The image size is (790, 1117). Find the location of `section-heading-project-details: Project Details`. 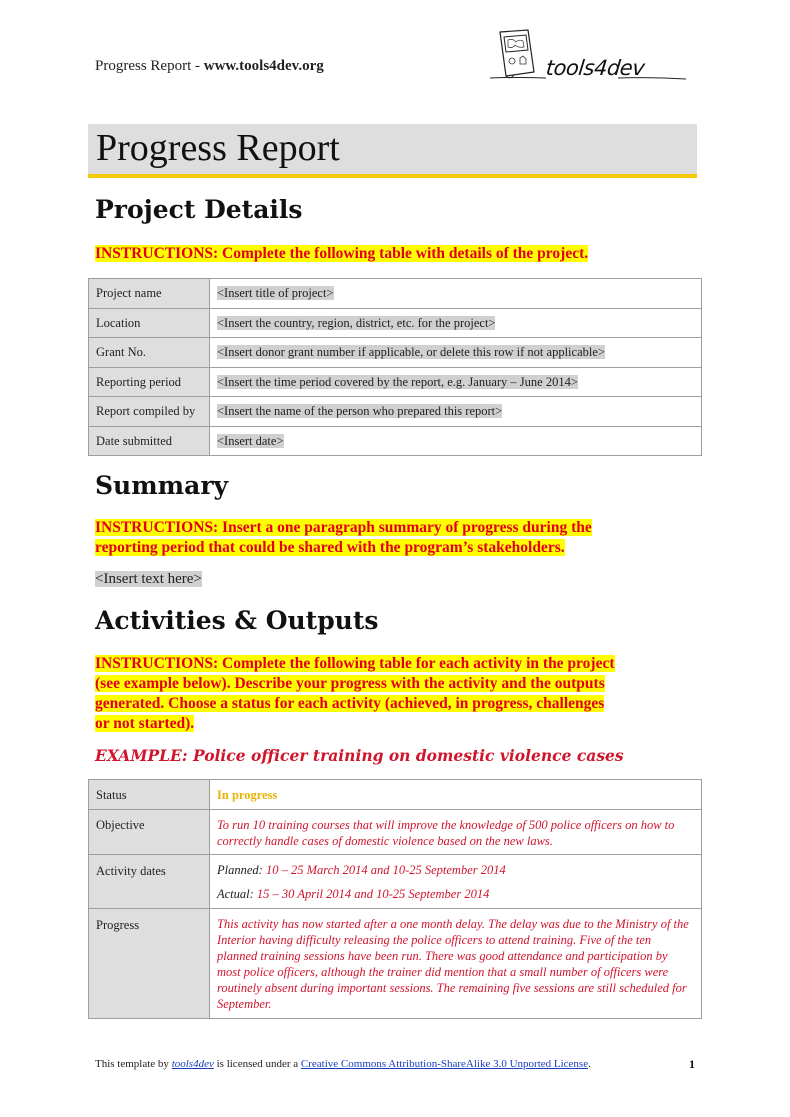

section-heading-project-details: Project Details is located at coordinates (199, 209).